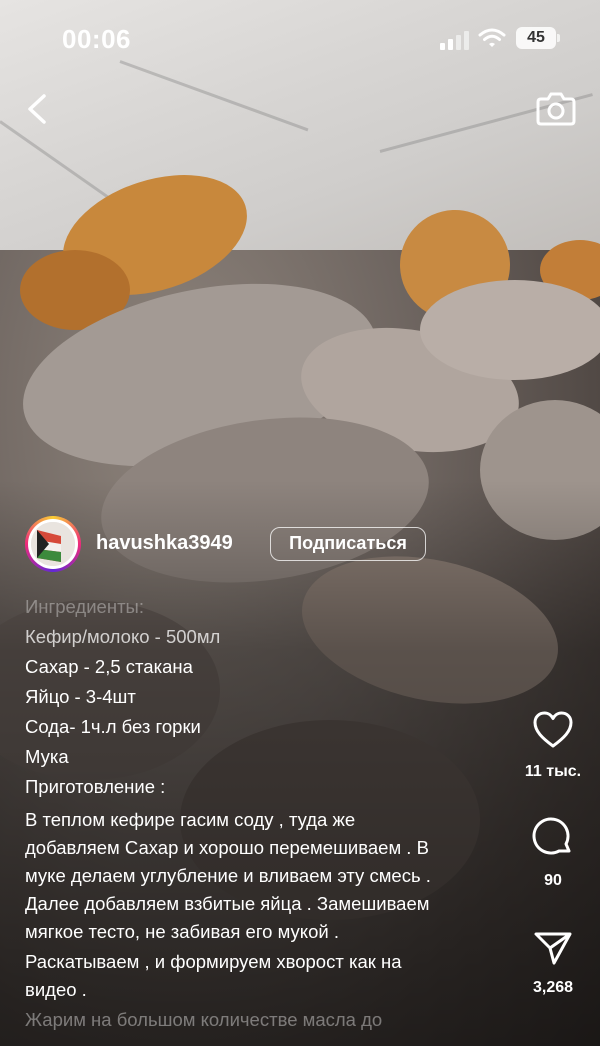 This screenshot has width=600, height=1046. What do you see at coordinates (510, 330) in the screenshot?
I see `pastry-piece` at bounding box center [510, 330].